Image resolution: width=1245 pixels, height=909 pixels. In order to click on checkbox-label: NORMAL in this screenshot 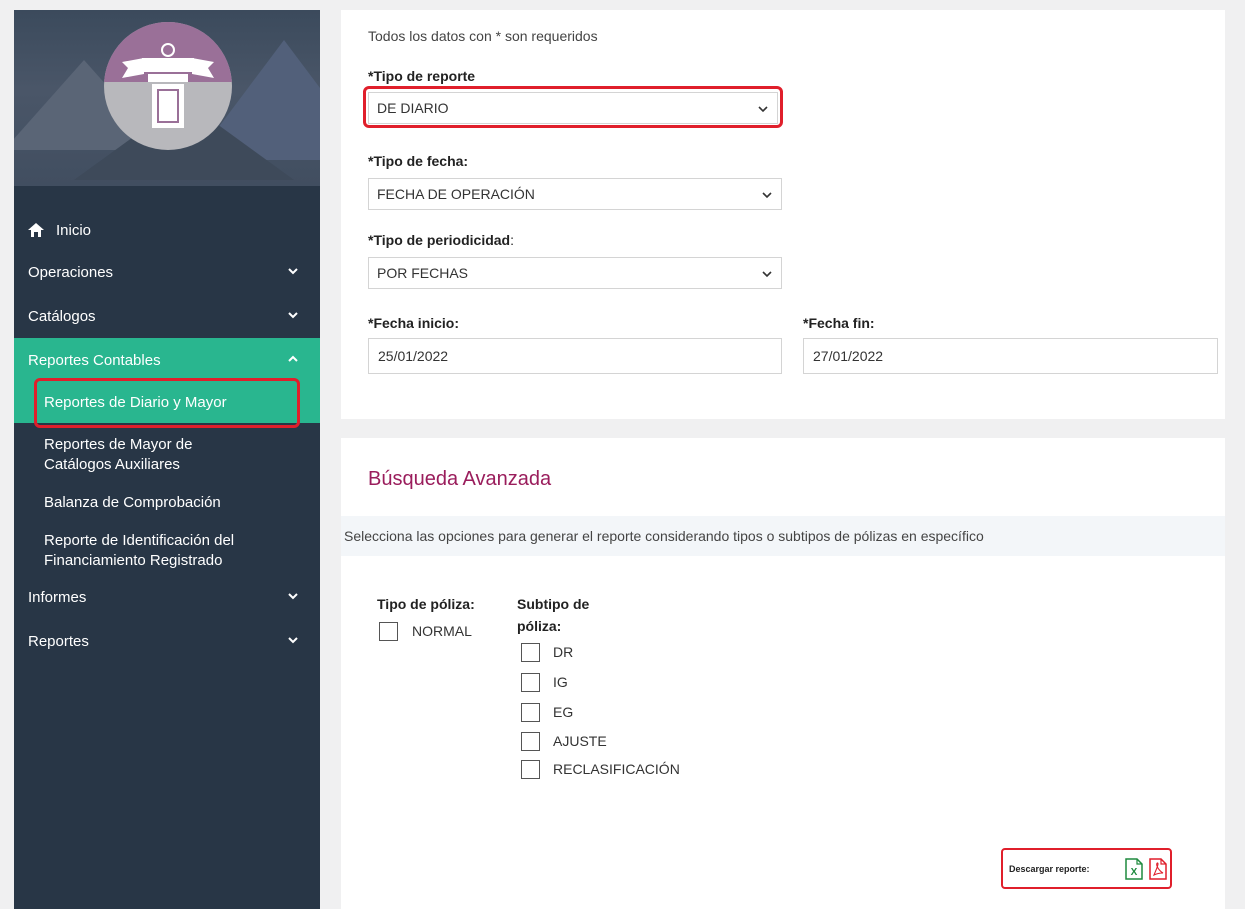, I will do `click(442, 631)`.